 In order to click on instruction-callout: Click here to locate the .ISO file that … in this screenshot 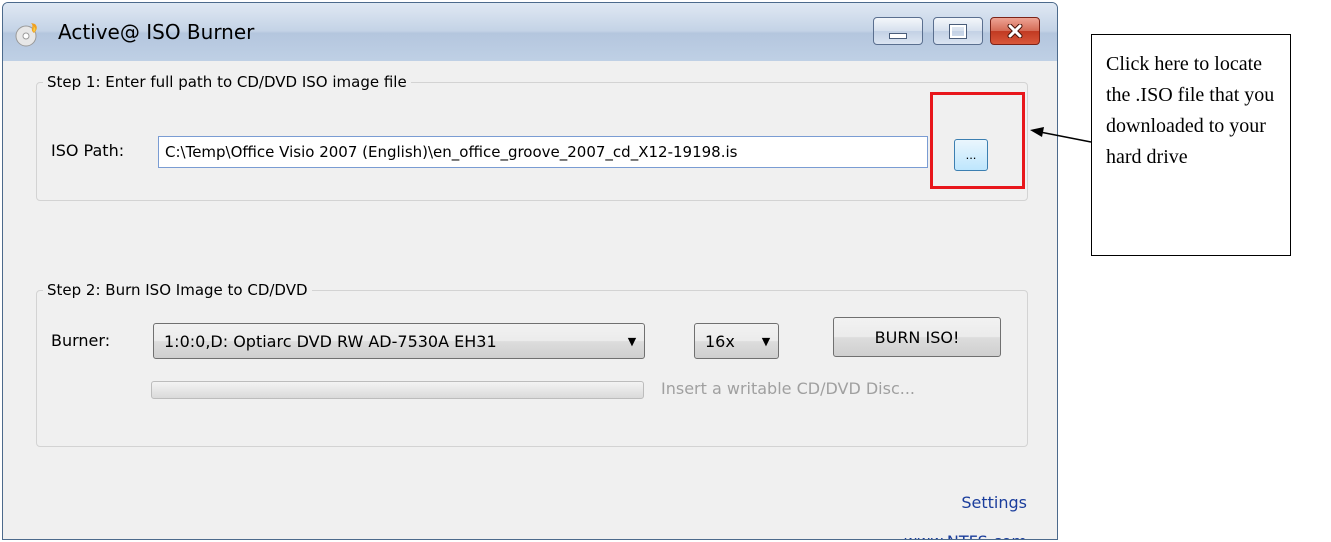, I will do `click(1191, 145)`.